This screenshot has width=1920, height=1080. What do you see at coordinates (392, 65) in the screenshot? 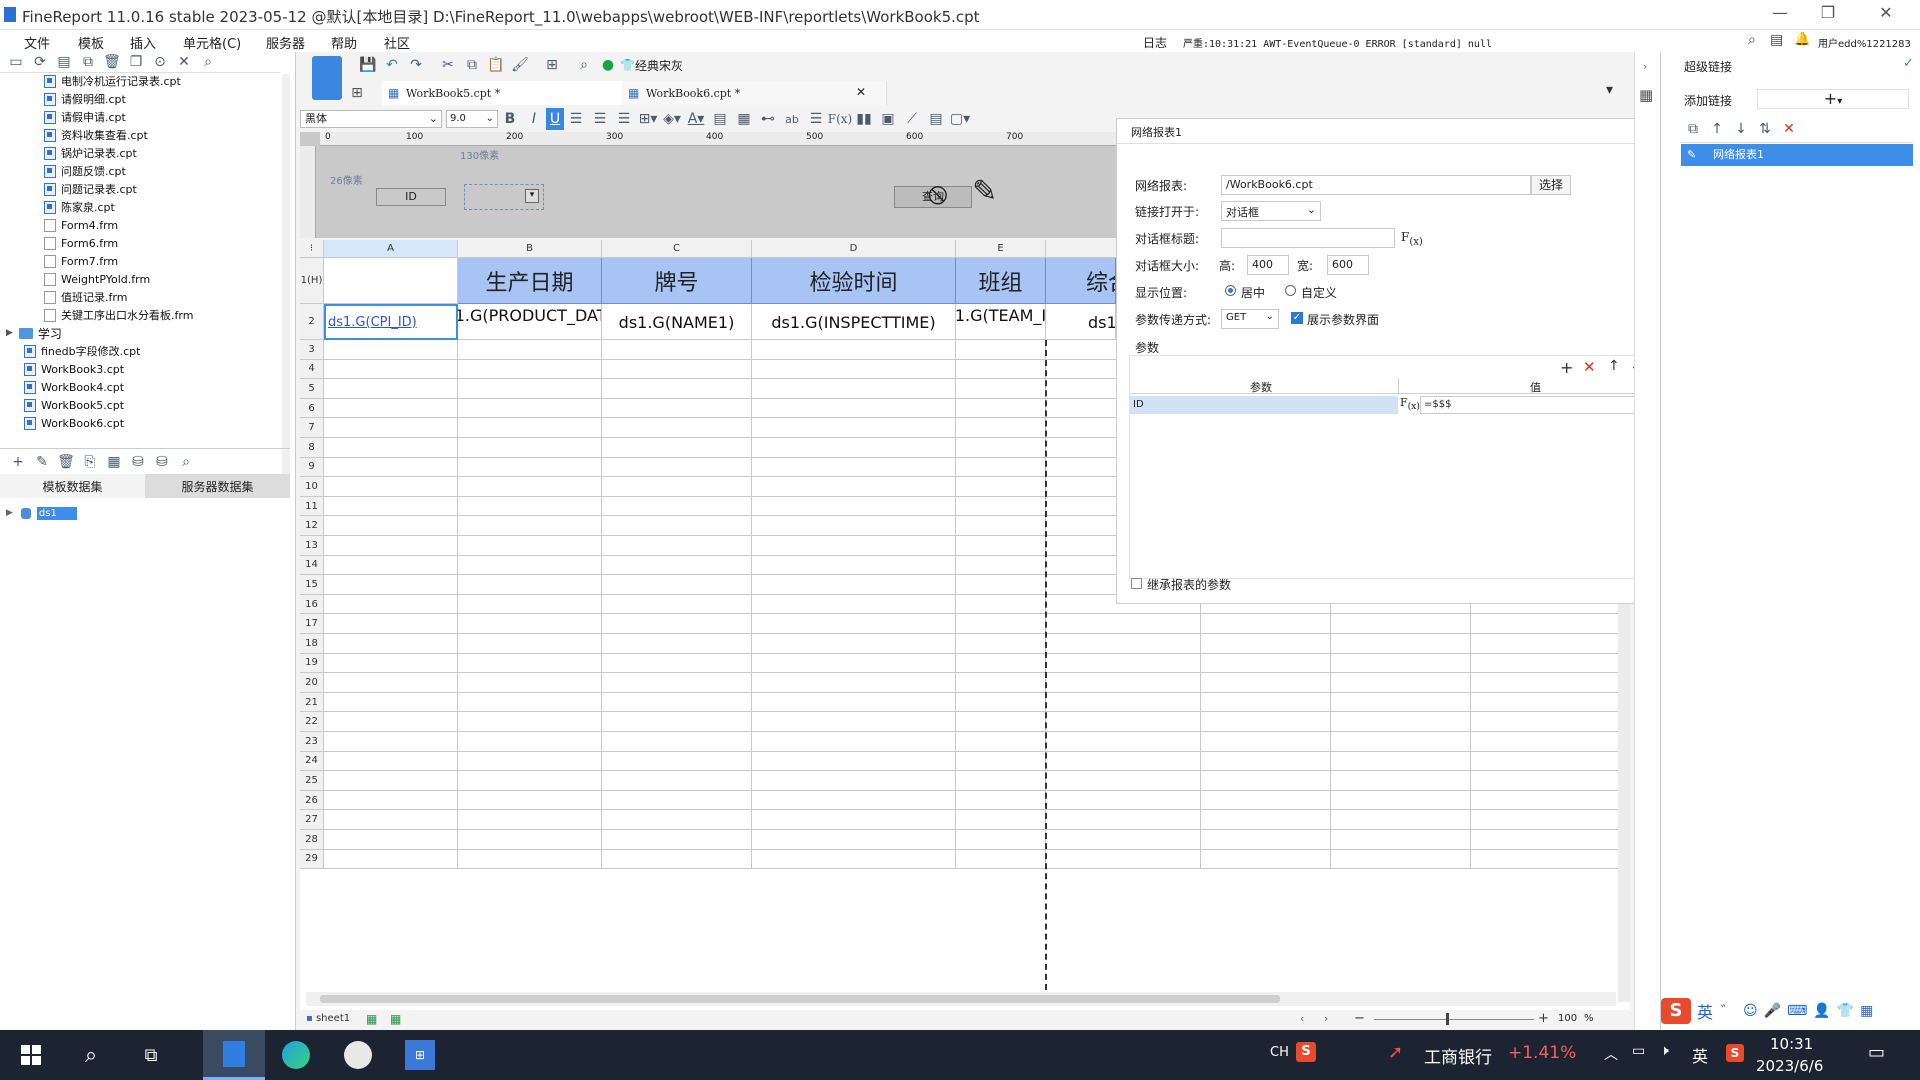
I see `undo-icon: ↶` at bounding box center [392, 65].